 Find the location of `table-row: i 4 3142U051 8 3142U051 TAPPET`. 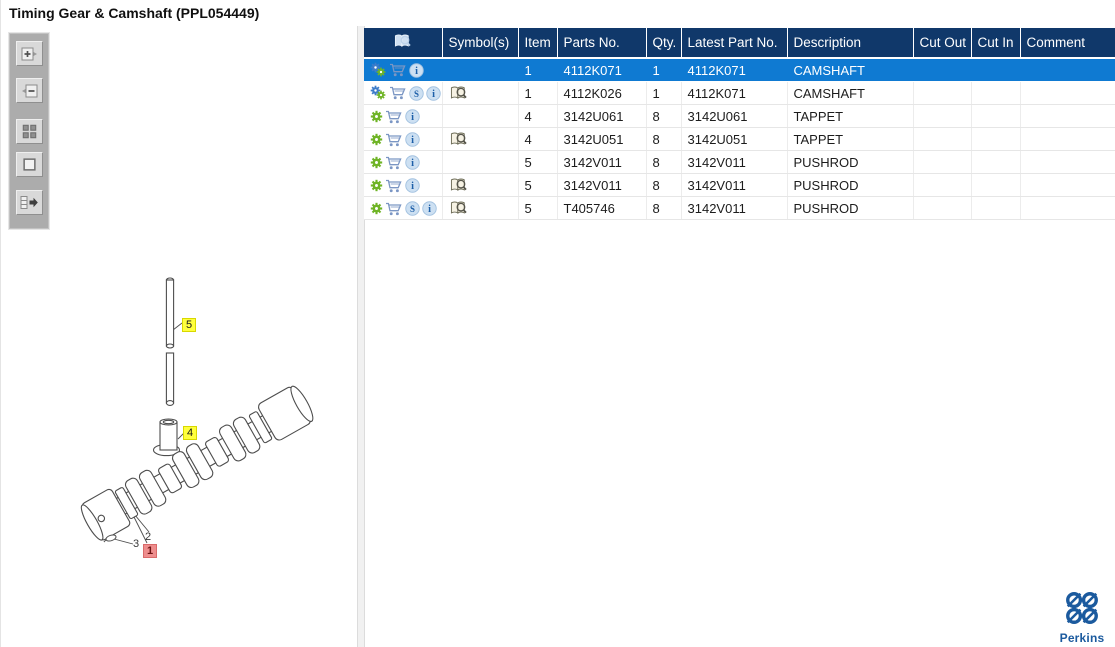

table-row: i 4 3142U051 8 3142U051 TAPPET is located at coordinates (739, 139).